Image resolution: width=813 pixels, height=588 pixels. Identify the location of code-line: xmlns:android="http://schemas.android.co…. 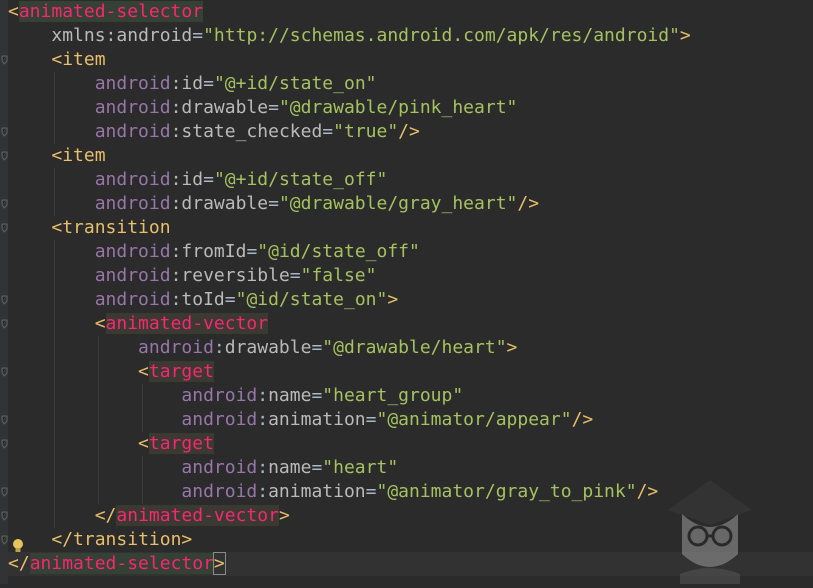
(410, 36).